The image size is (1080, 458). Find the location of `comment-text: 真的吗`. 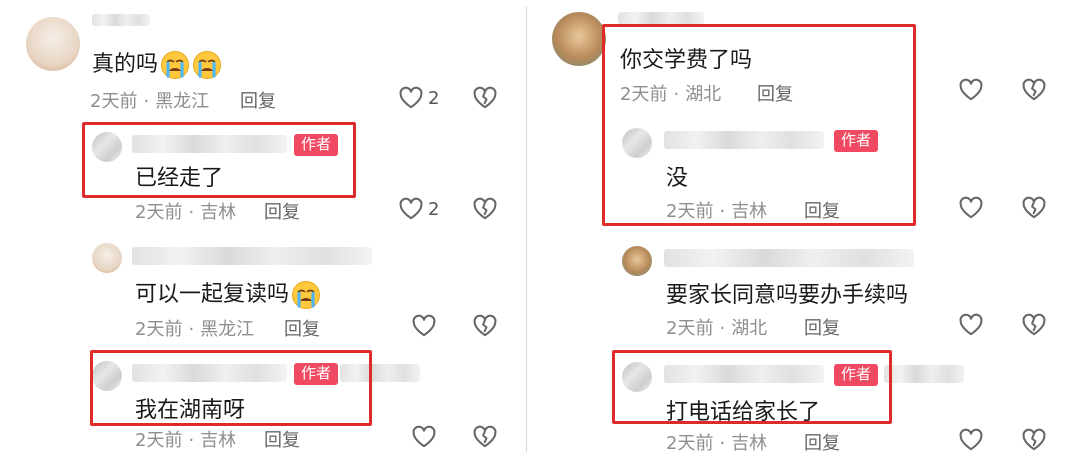

comment-text: 真的吗 is located at coordinates (157, 63).